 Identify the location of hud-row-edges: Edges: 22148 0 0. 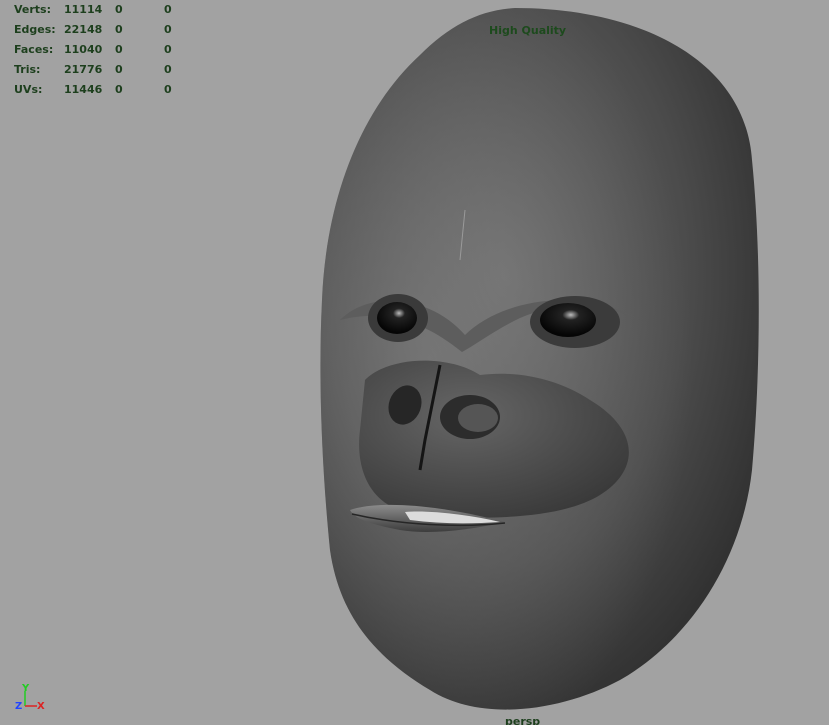
(114, 33).